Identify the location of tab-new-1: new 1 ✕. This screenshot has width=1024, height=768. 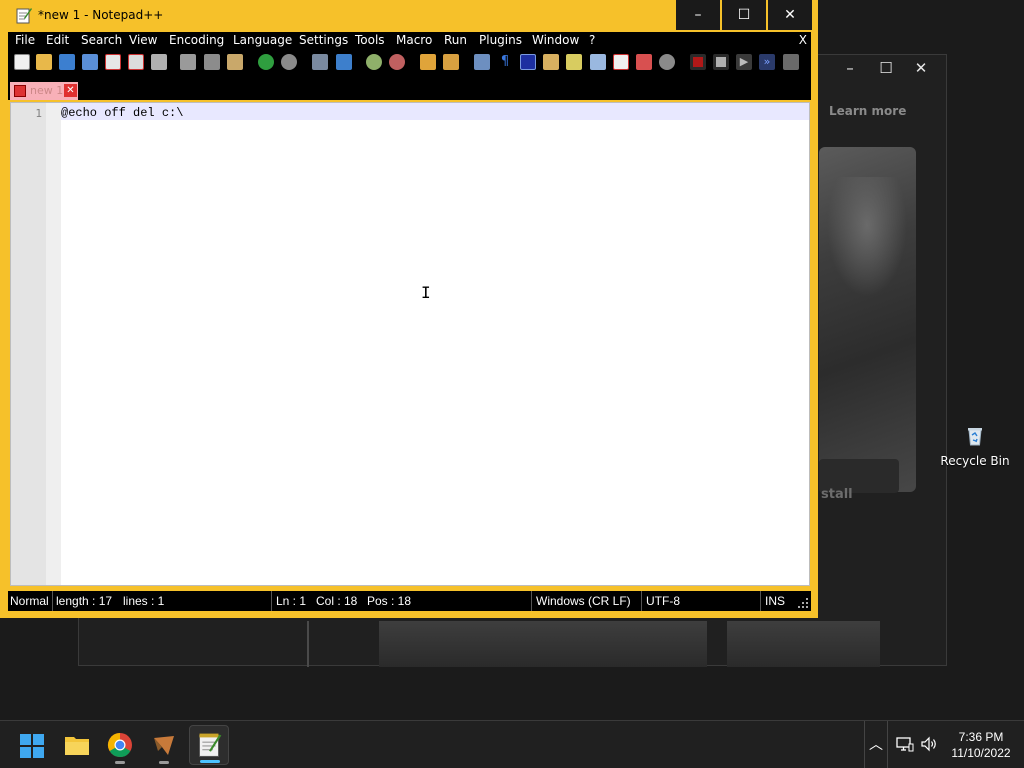
(44, 91).